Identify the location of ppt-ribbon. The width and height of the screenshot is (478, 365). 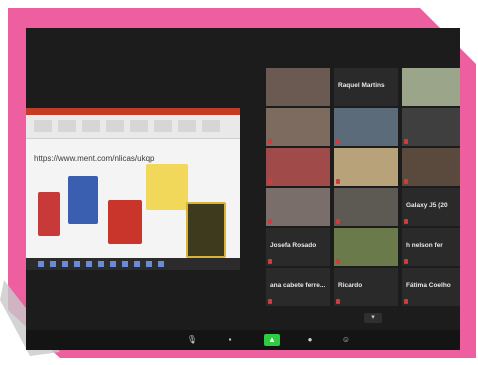
(133, 123).